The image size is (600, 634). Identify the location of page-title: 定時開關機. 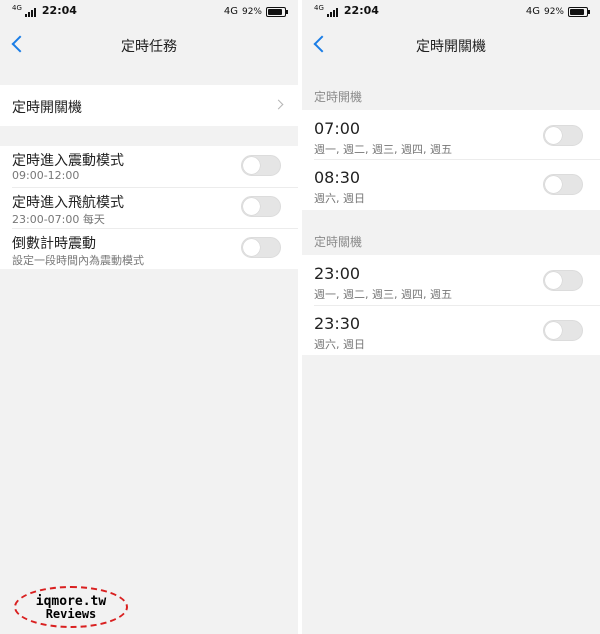
(451, 47).